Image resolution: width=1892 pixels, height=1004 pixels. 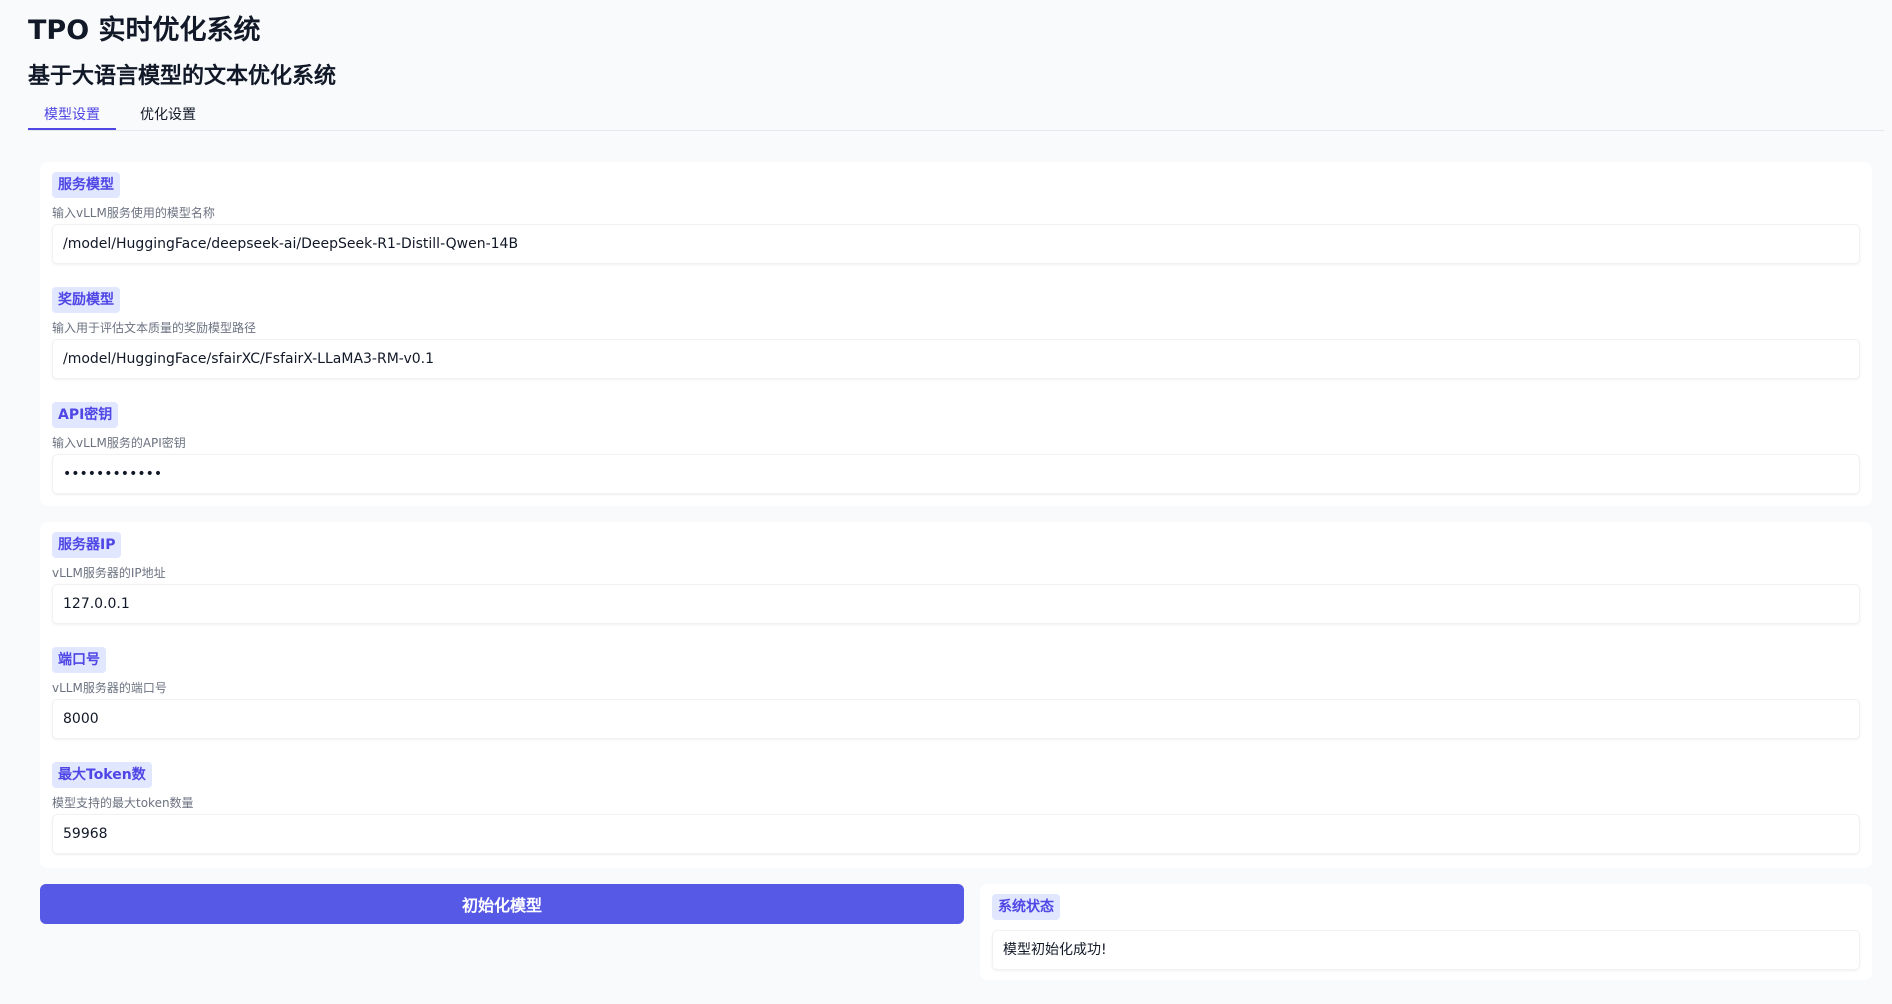 I want to click on port-description: vLLM服务器的端口号, so click(x=109, y=687).